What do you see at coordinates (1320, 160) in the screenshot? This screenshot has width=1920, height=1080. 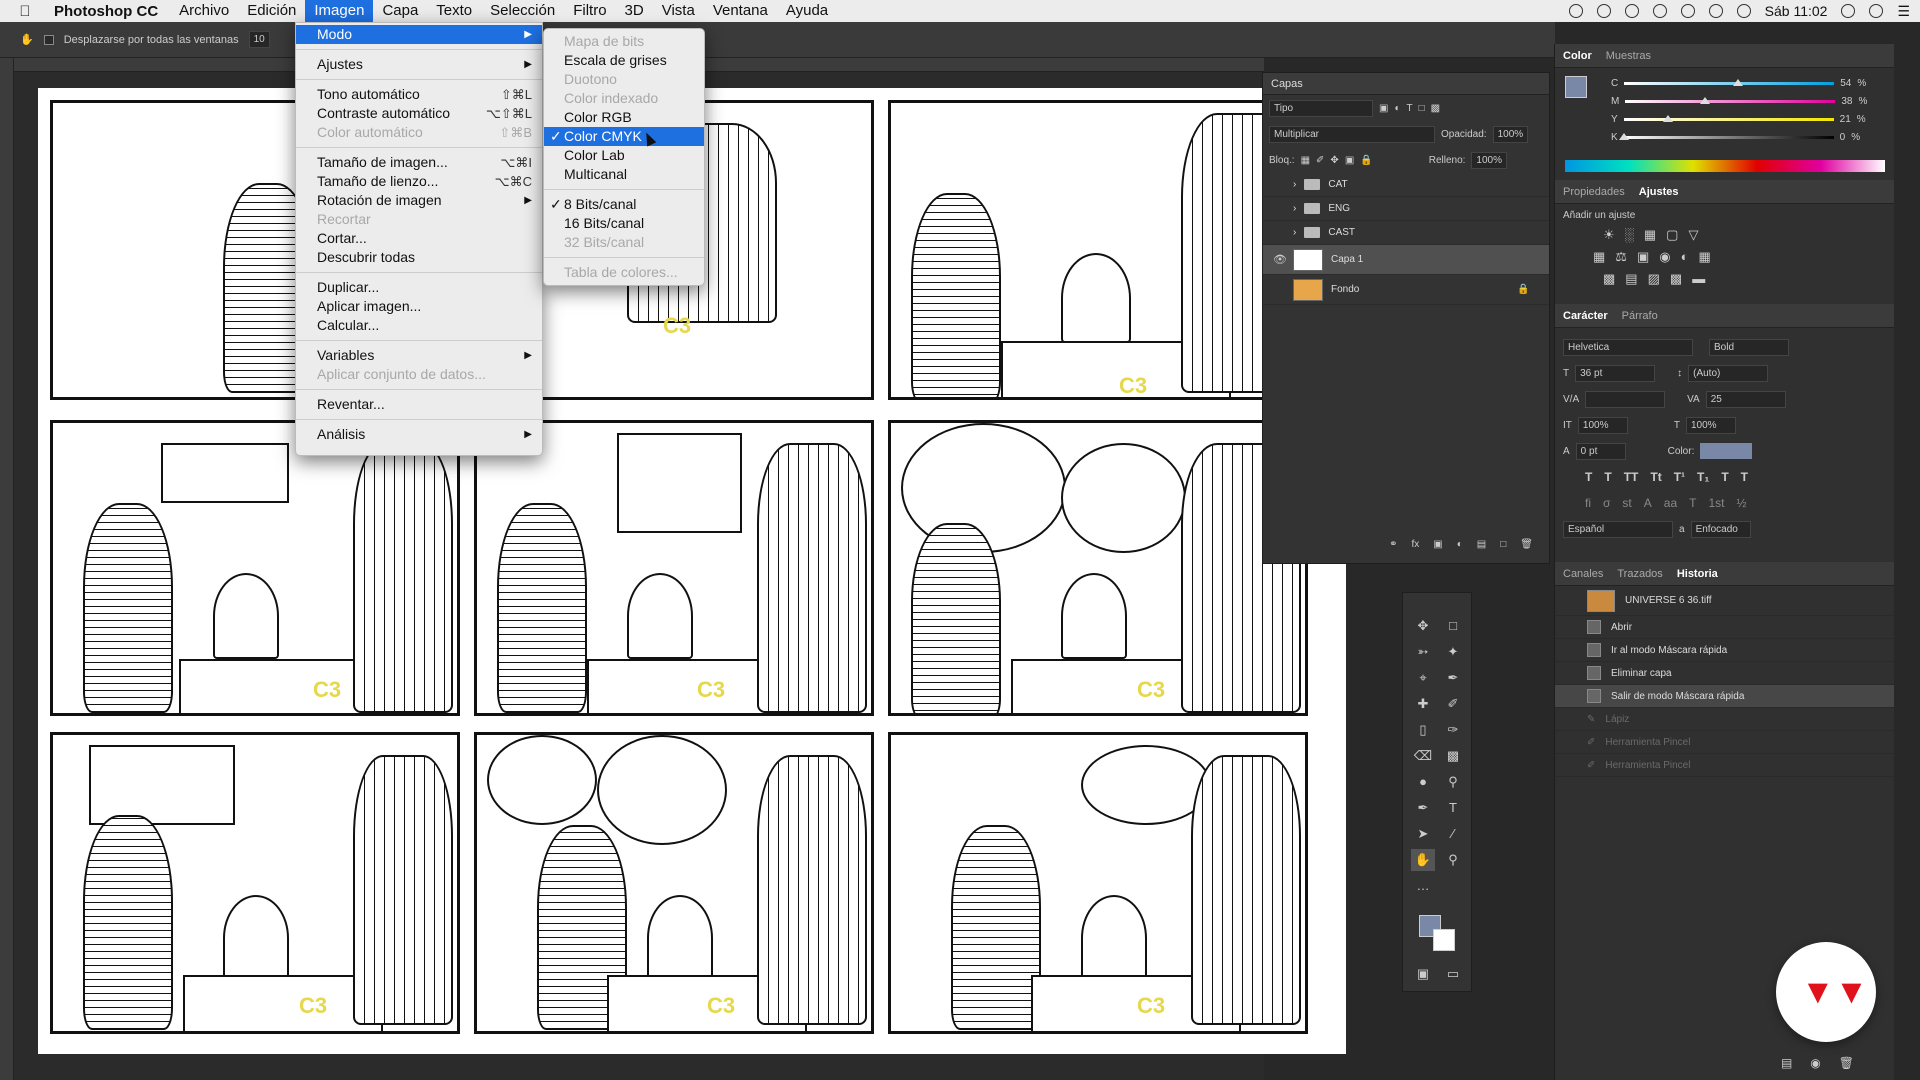 I see `lock-brush-icon: ✐` at bounding box center [1320, 160].